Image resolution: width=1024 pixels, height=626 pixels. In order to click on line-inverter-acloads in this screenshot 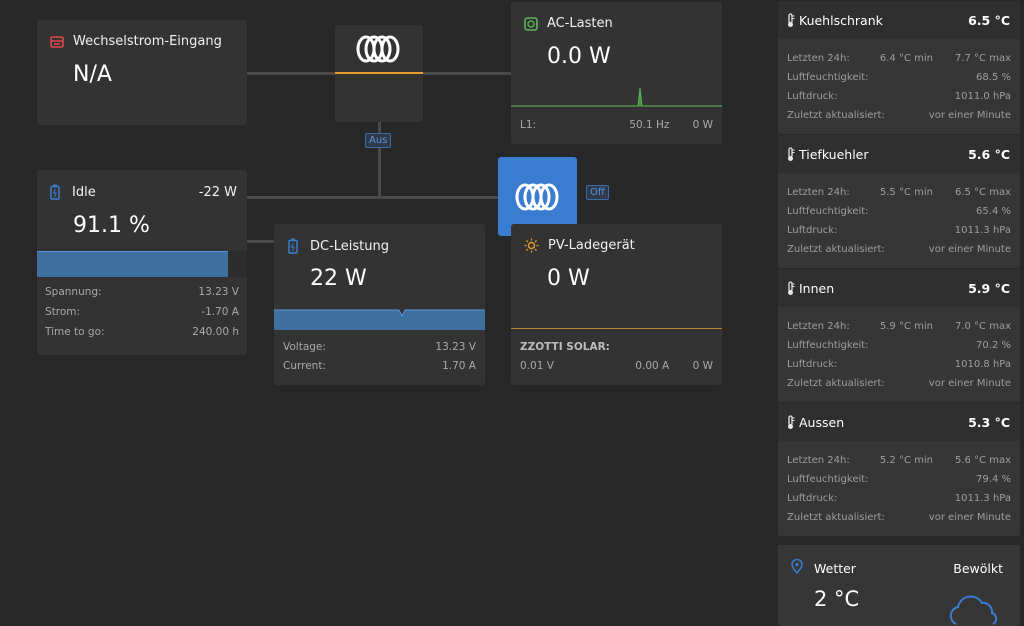, I will do `click(467, 73)`.